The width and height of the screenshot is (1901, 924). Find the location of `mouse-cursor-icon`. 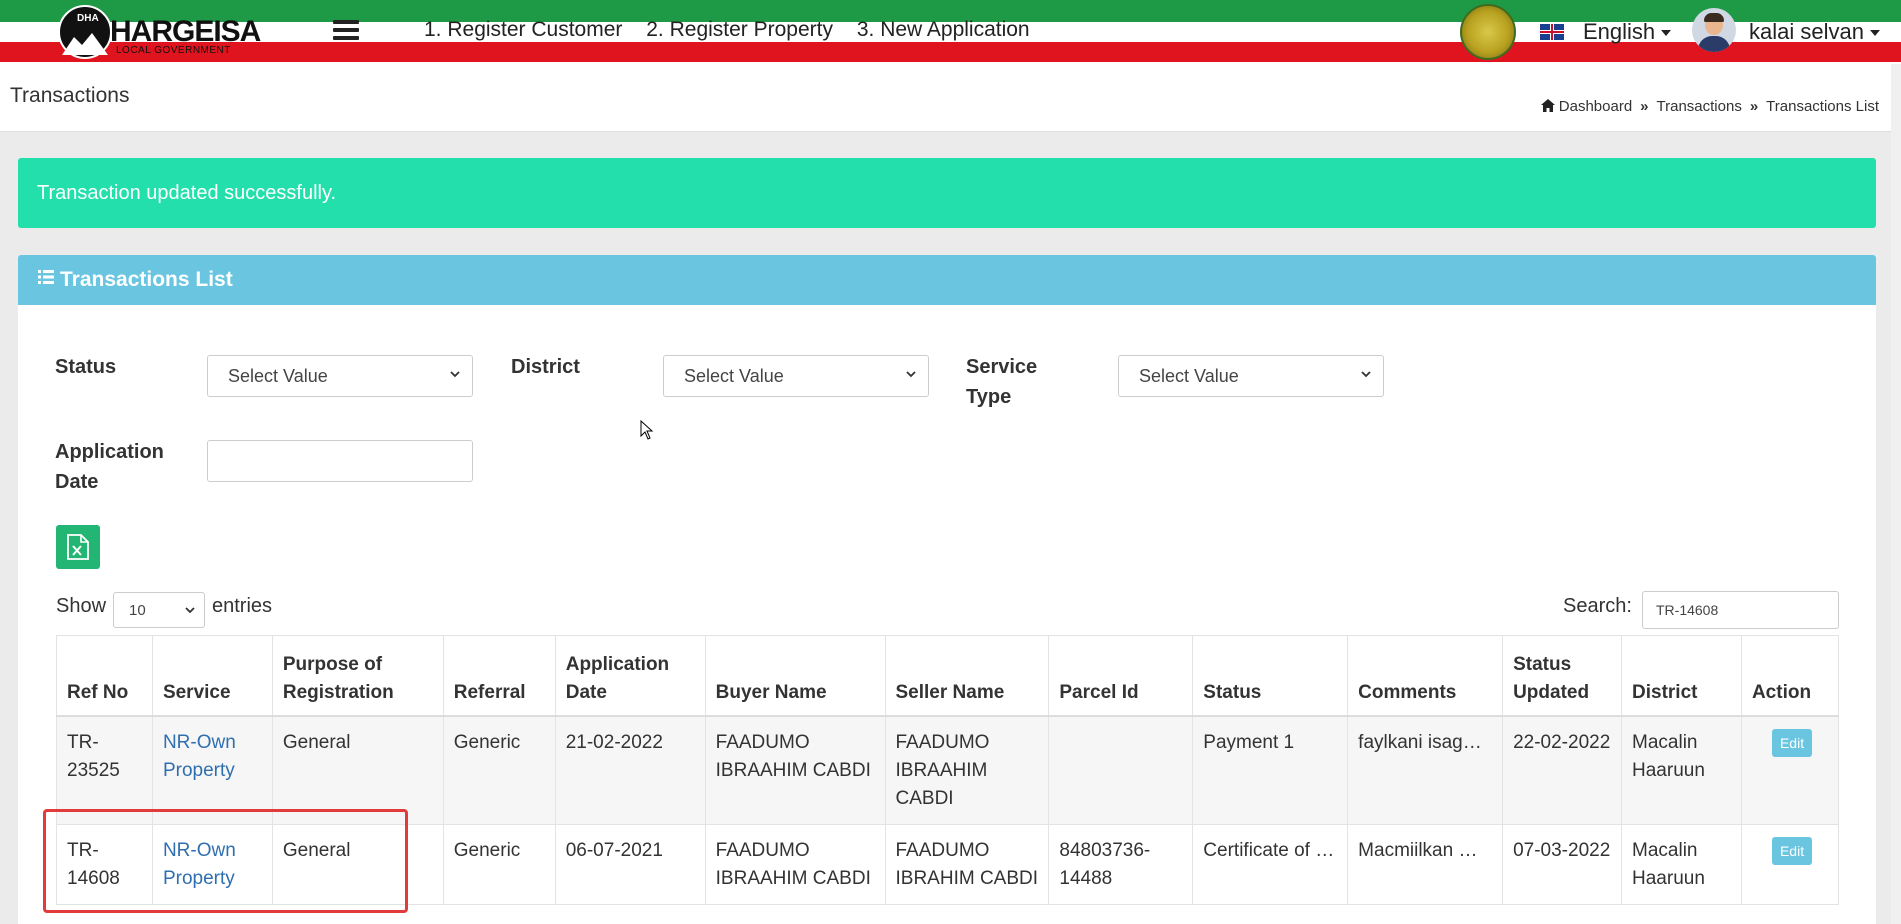

mouse-cursor-icon is located at coordinates (647, 430).